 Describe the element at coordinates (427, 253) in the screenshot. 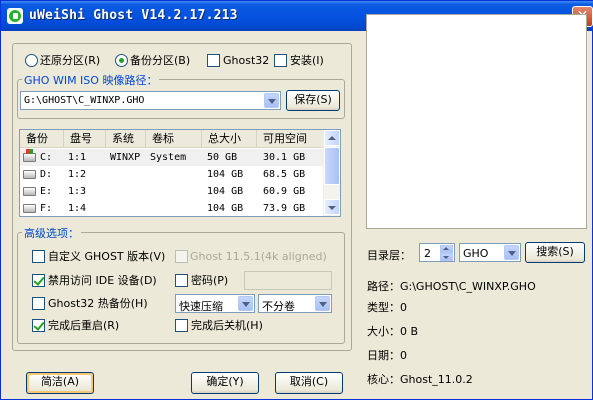

I see `catalog-layer-value: 2` at that location.